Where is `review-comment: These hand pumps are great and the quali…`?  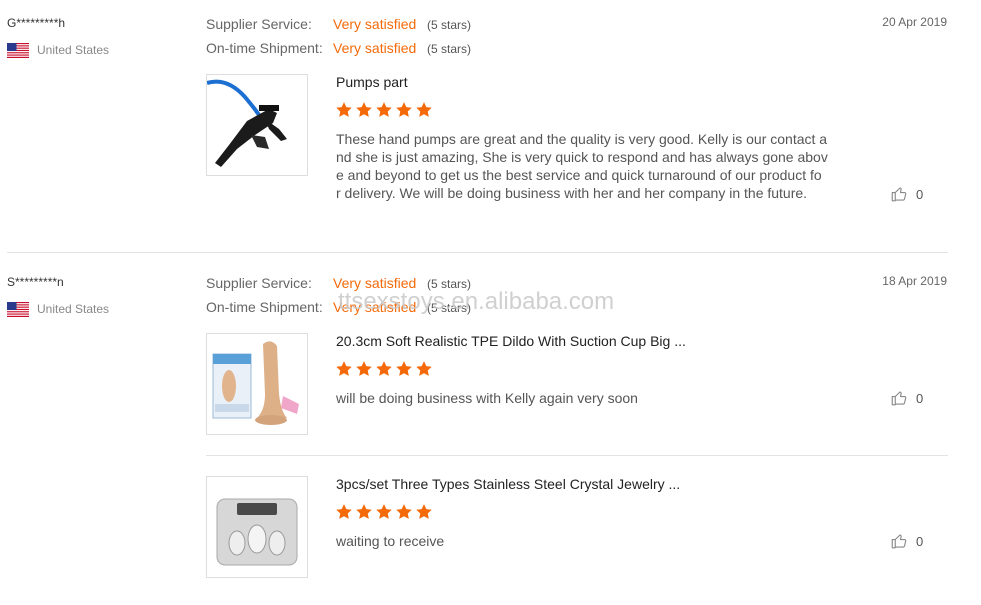
review-comment: These hand pumps are great and the quali… is located at coordinates (584, 166).